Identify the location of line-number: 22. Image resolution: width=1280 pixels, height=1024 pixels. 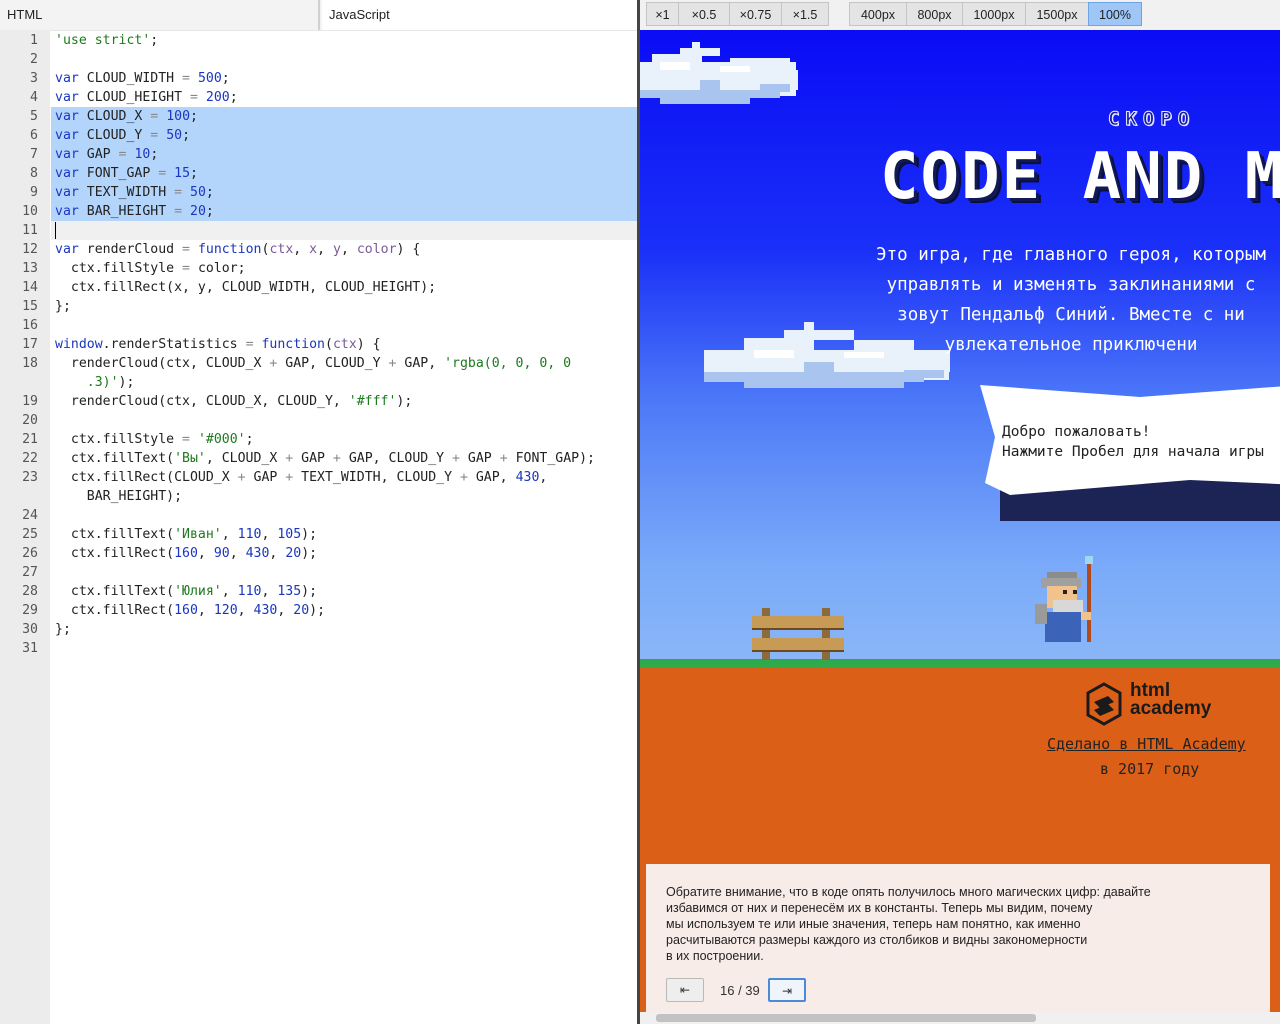
(30, 458).